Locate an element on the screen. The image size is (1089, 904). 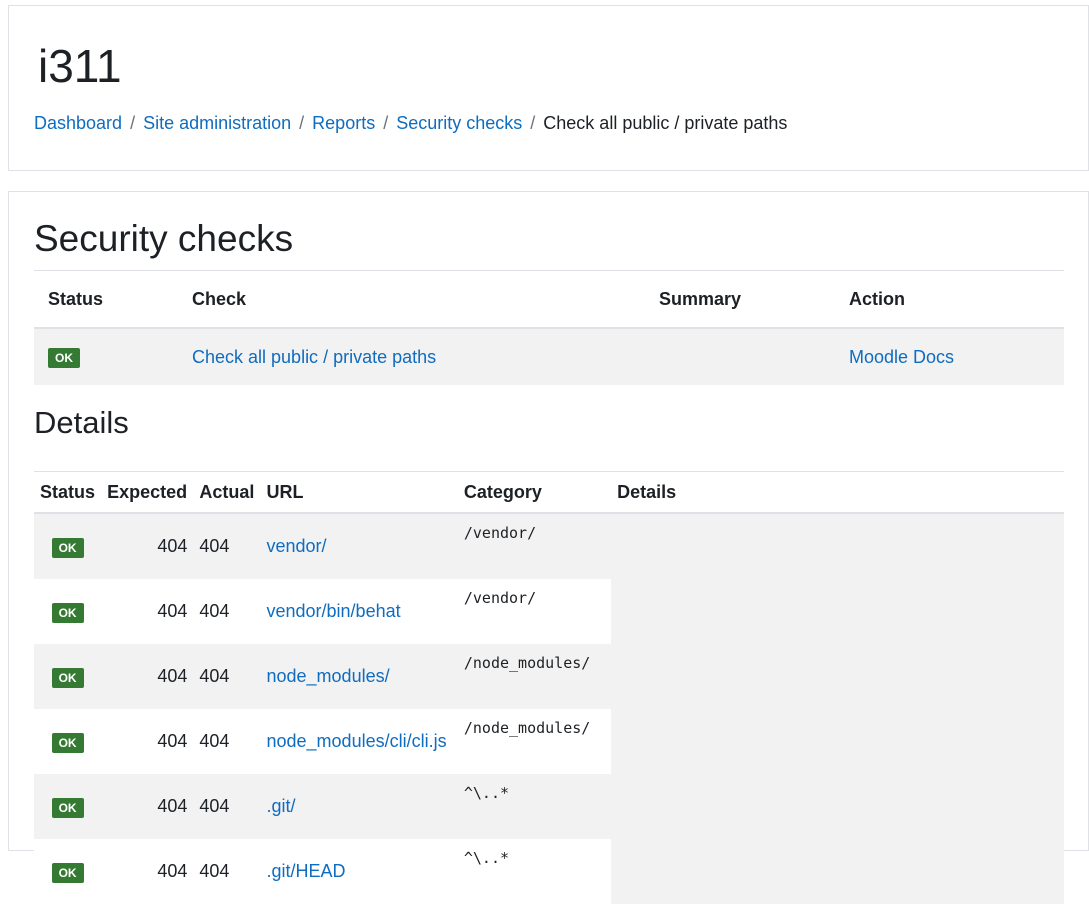
url-link: node_modules/cli/cli.js is located at coordinates (357, 741).